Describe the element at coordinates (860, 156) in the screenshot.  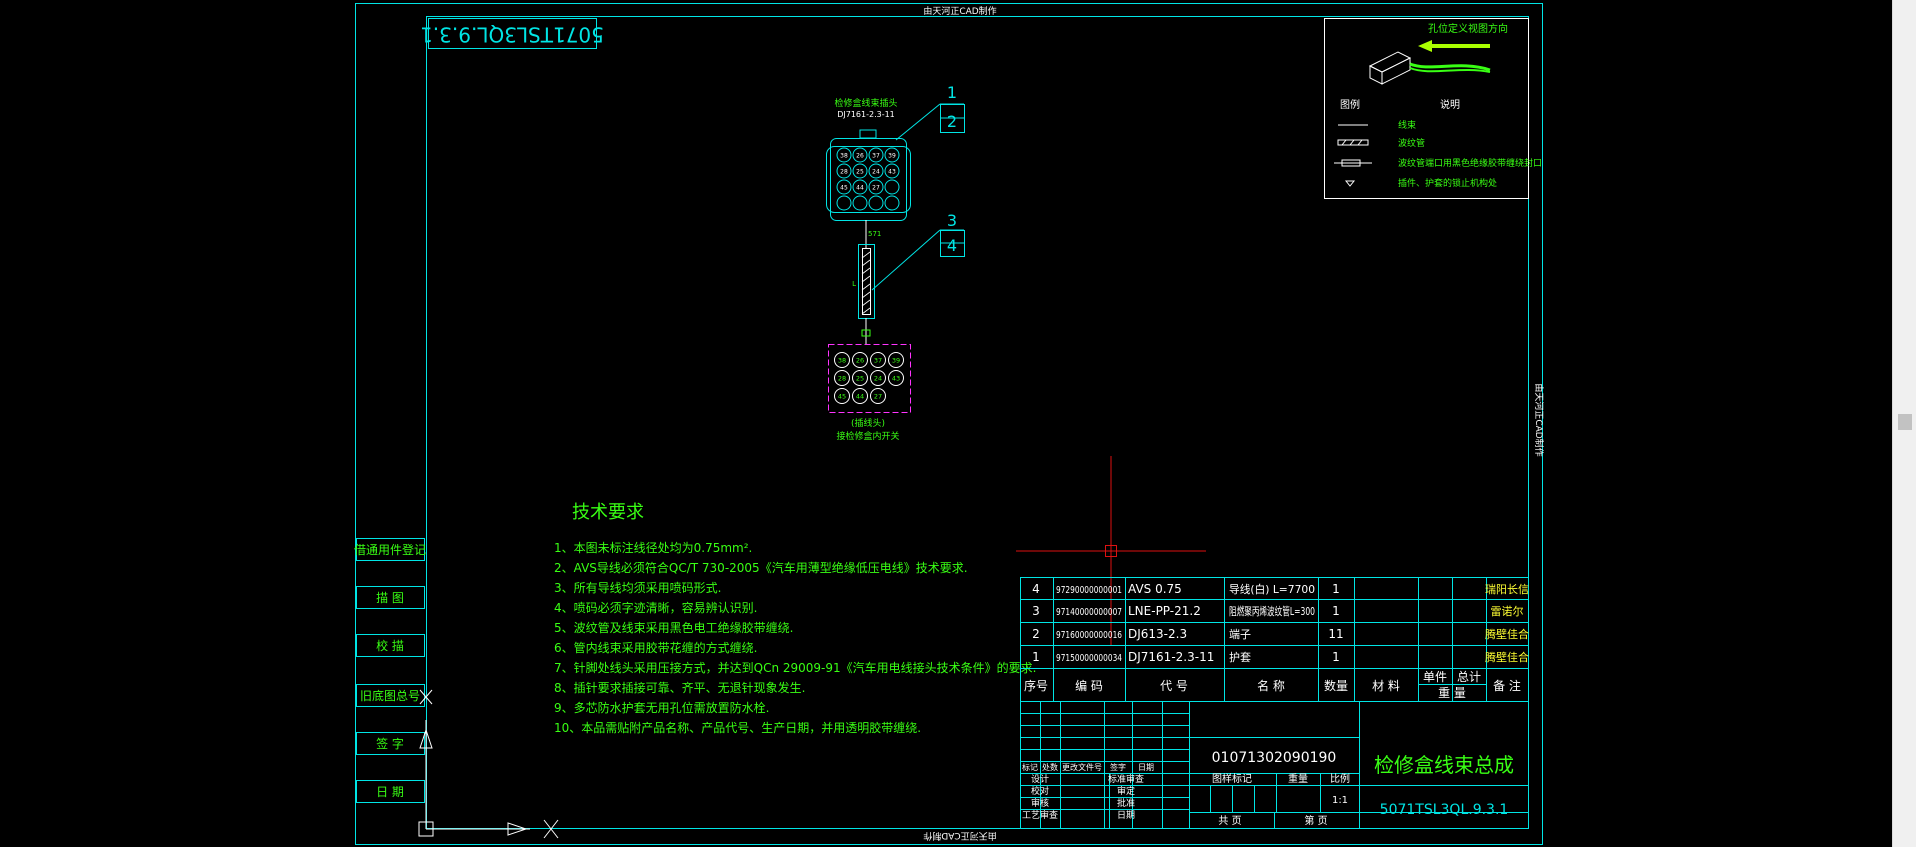
I see `pin-label: 26` at that location.